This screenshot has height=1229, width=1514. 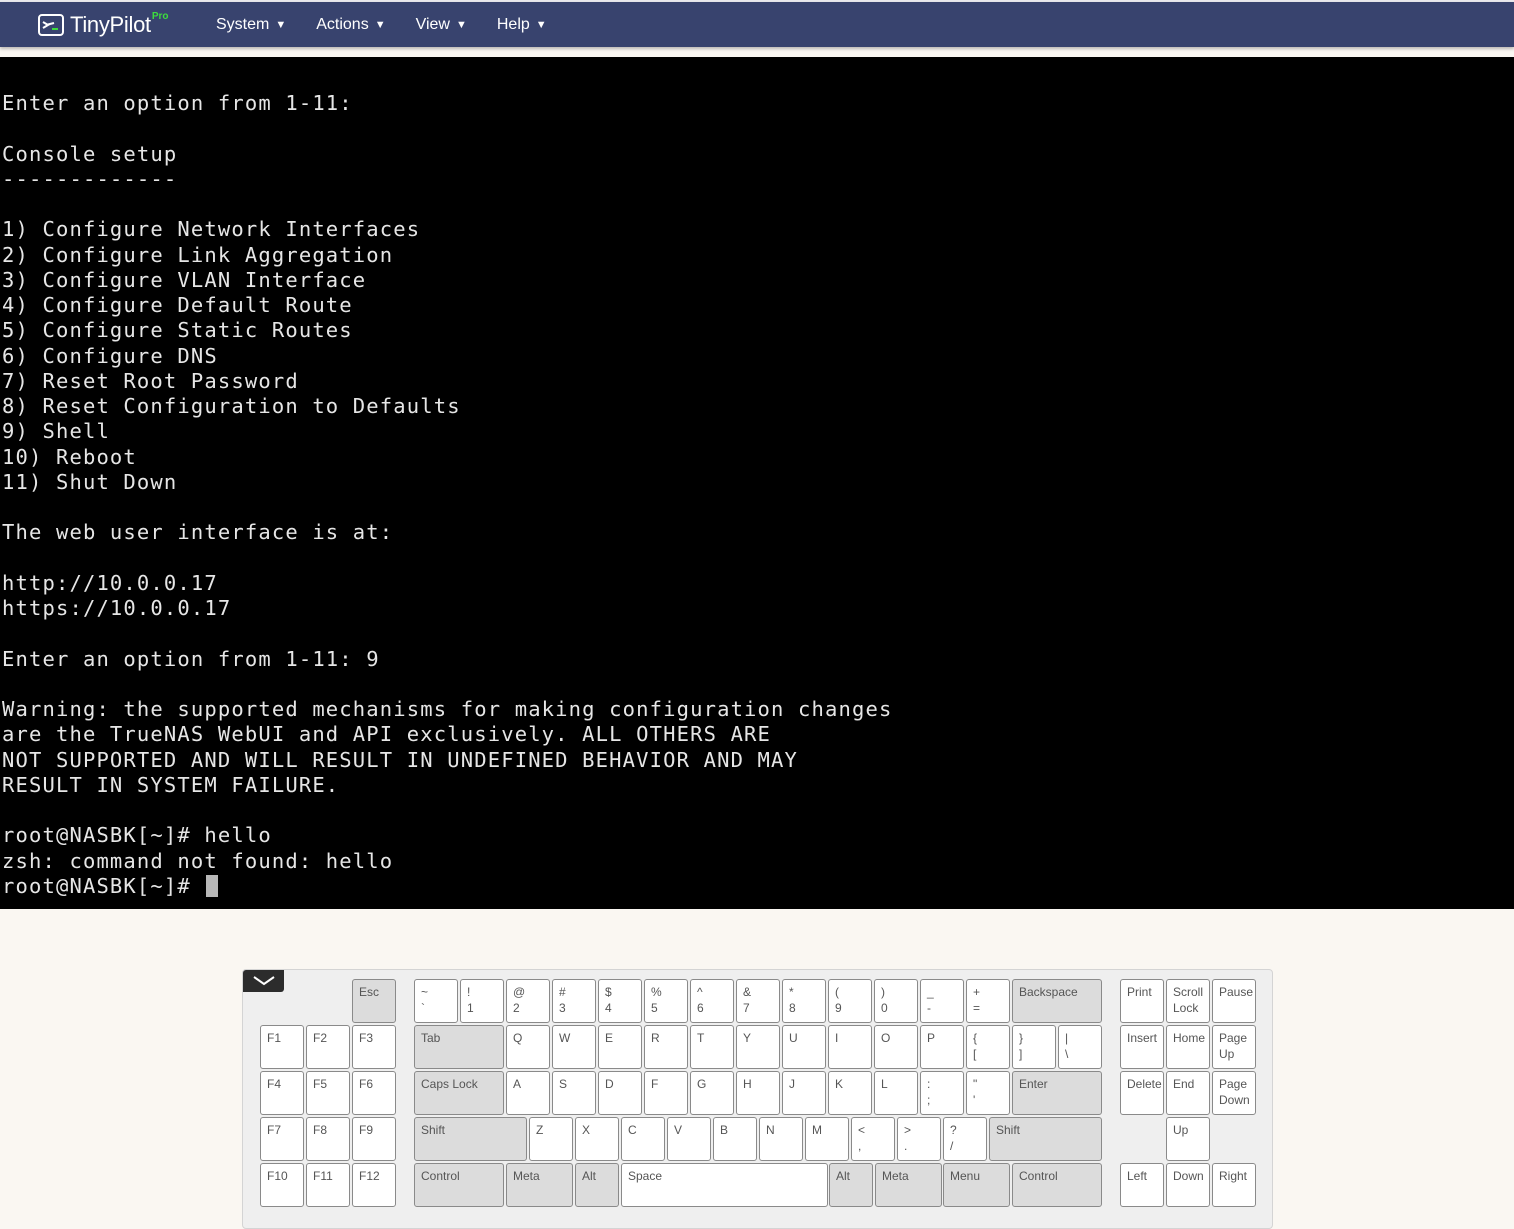 What do you see at coordinates (988, 1047) in the screenshot?
I see `key-lbracket: {[` at bounding box center [988, 1047].